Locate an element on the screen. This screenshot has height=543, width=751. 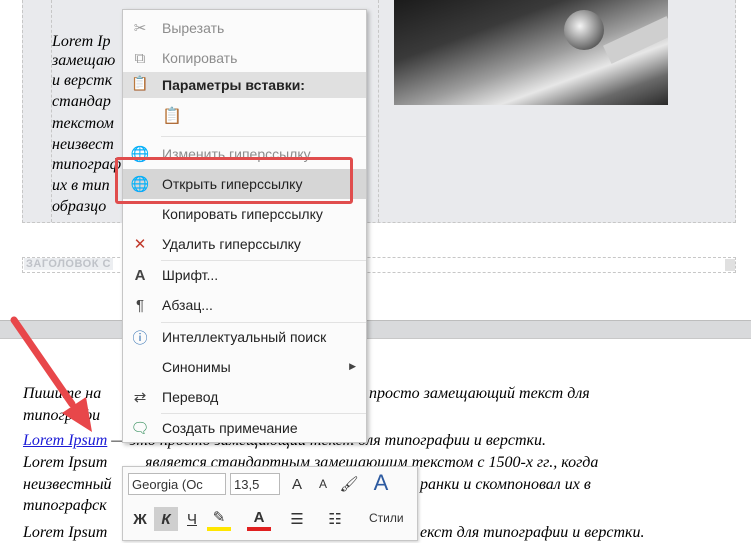
format-painter-icon: 🖌 is located at coordinates (349, 484).